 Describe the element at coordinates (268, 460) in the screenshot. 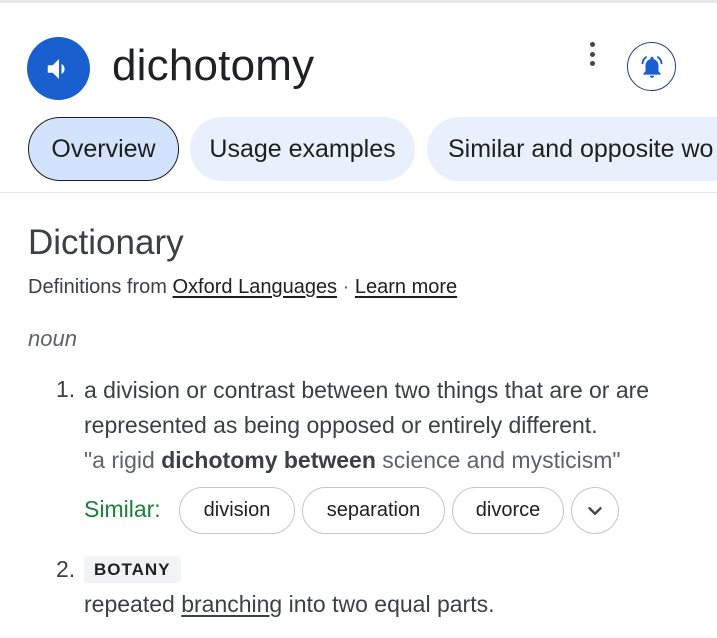

I see `example-highlight: dichotomy between` at that location.